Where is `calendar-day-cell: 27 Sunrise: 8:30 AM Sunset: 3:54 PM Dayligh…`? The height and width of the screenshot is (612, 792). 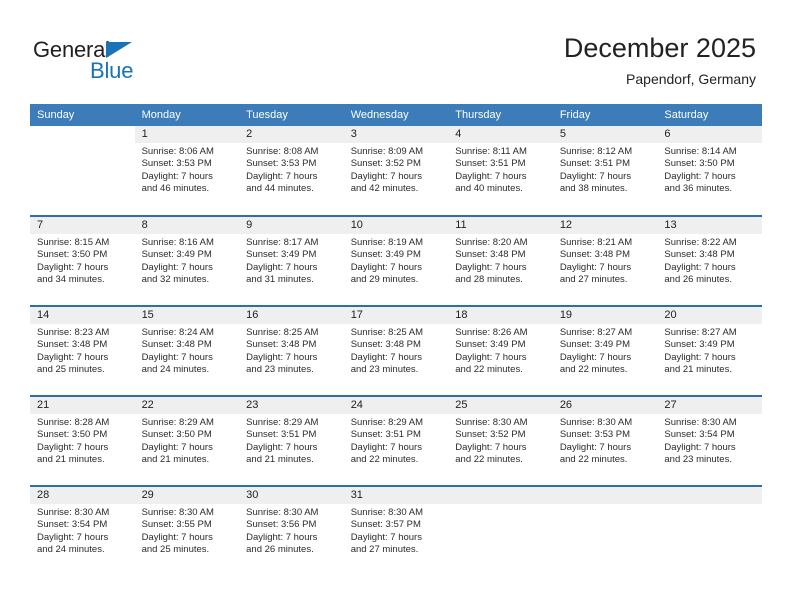 calendar-day-cell: 27 Sunrise: 8:30 AM Sunset: 3:54 PM Dayligh… is located at coordinates (709, 440).